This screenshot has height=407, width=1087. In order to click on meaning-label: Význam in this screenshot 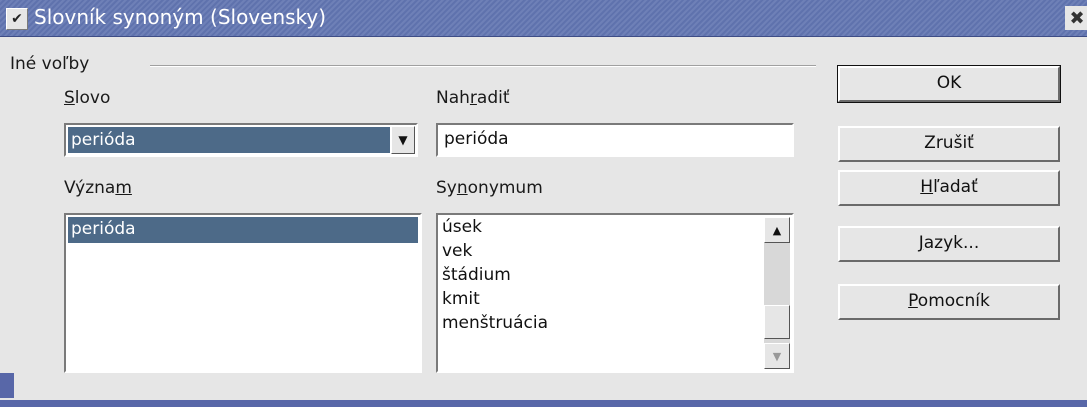, I will do `click(98, 188)`.